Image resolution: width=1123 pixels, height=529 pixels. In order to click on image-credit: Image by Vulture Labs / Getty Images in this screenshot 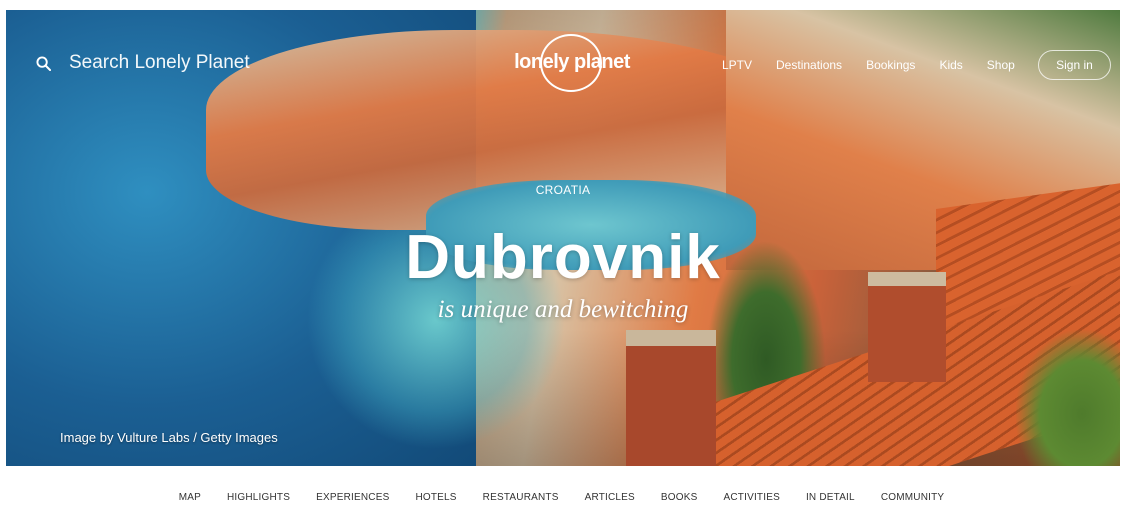, I will do `click(169, 437)`.